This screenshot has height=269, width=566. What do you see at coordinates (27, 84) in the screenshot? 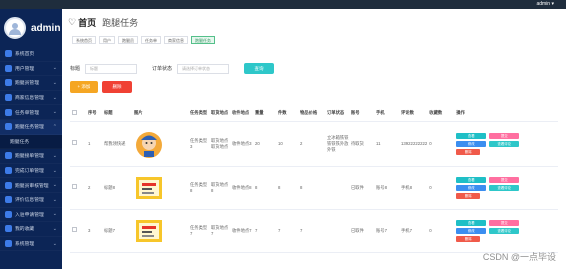
I see `sidebar-item-label: 跑腿员管理` at bounding box center [27, 84].